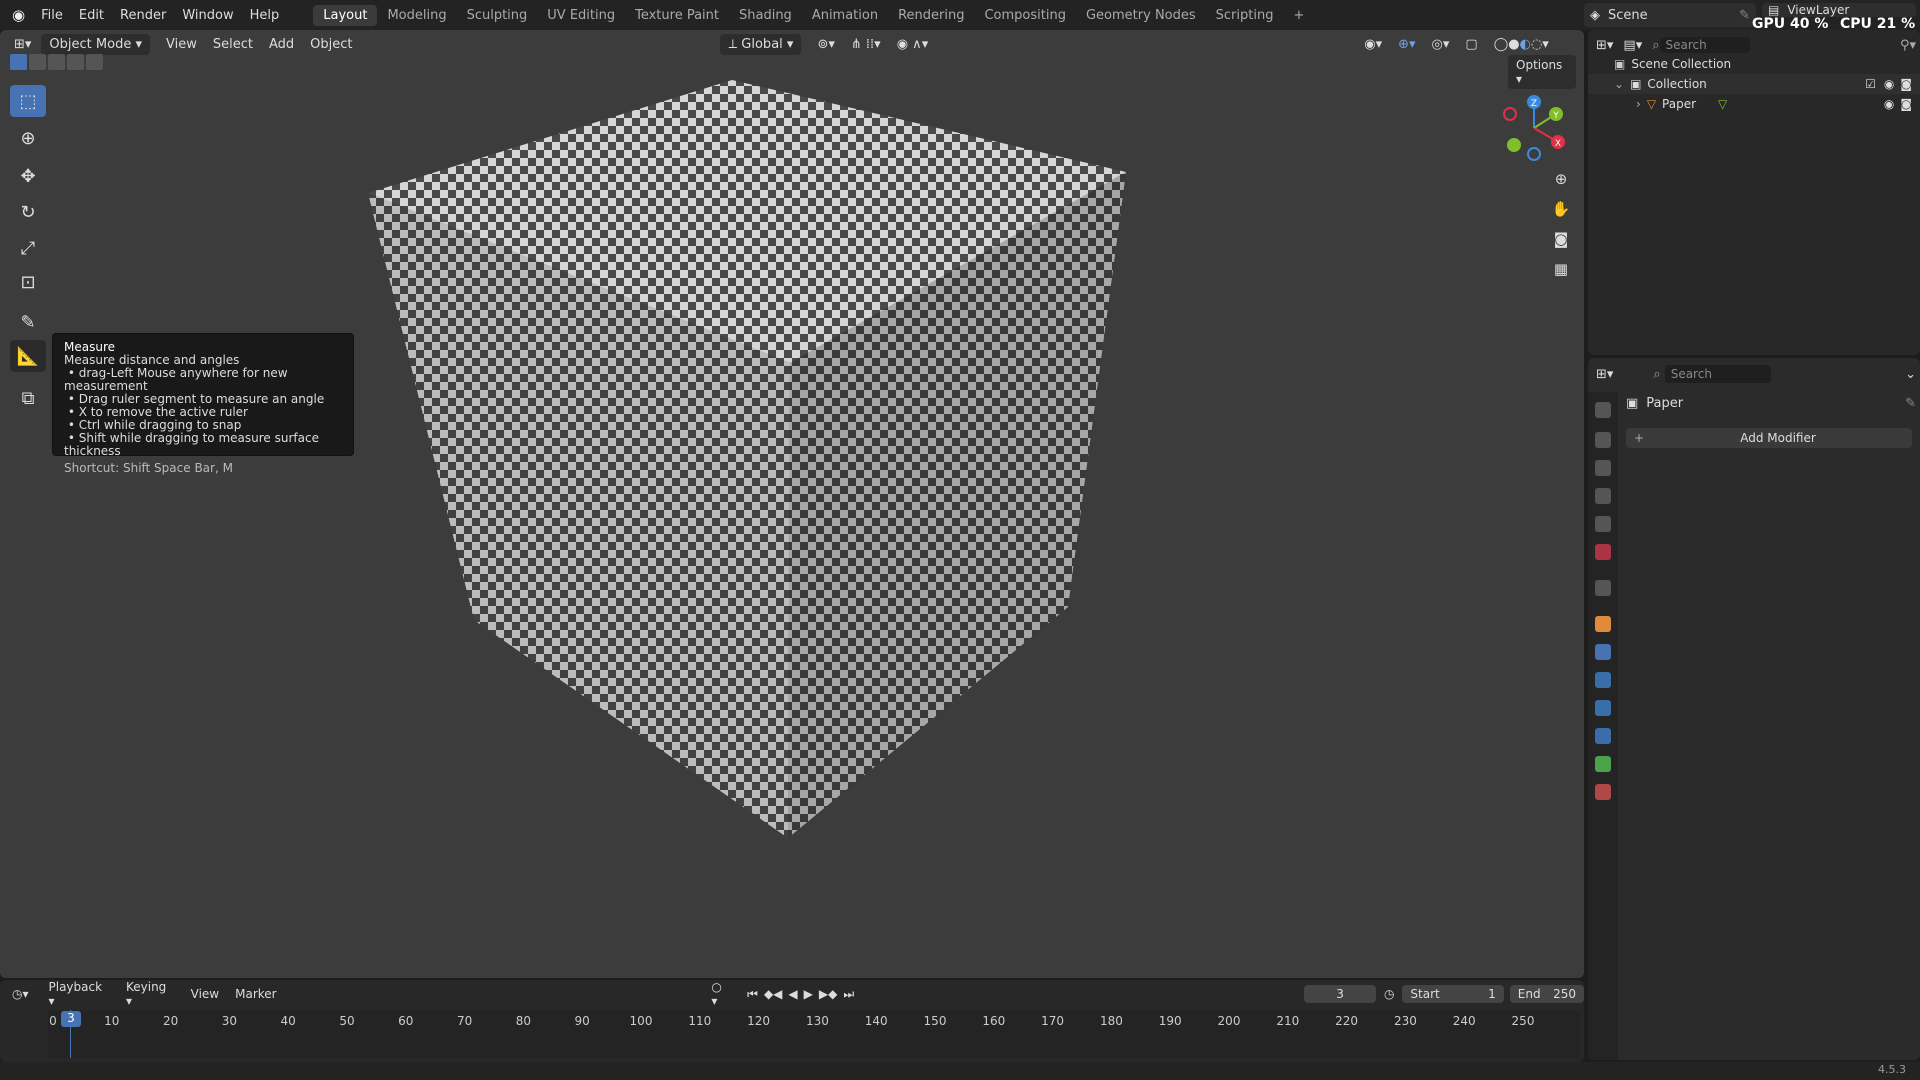  Describe the element at coordinates (931, 15) in the screenshot. I see `tab-rendering: Rendering` at that location.